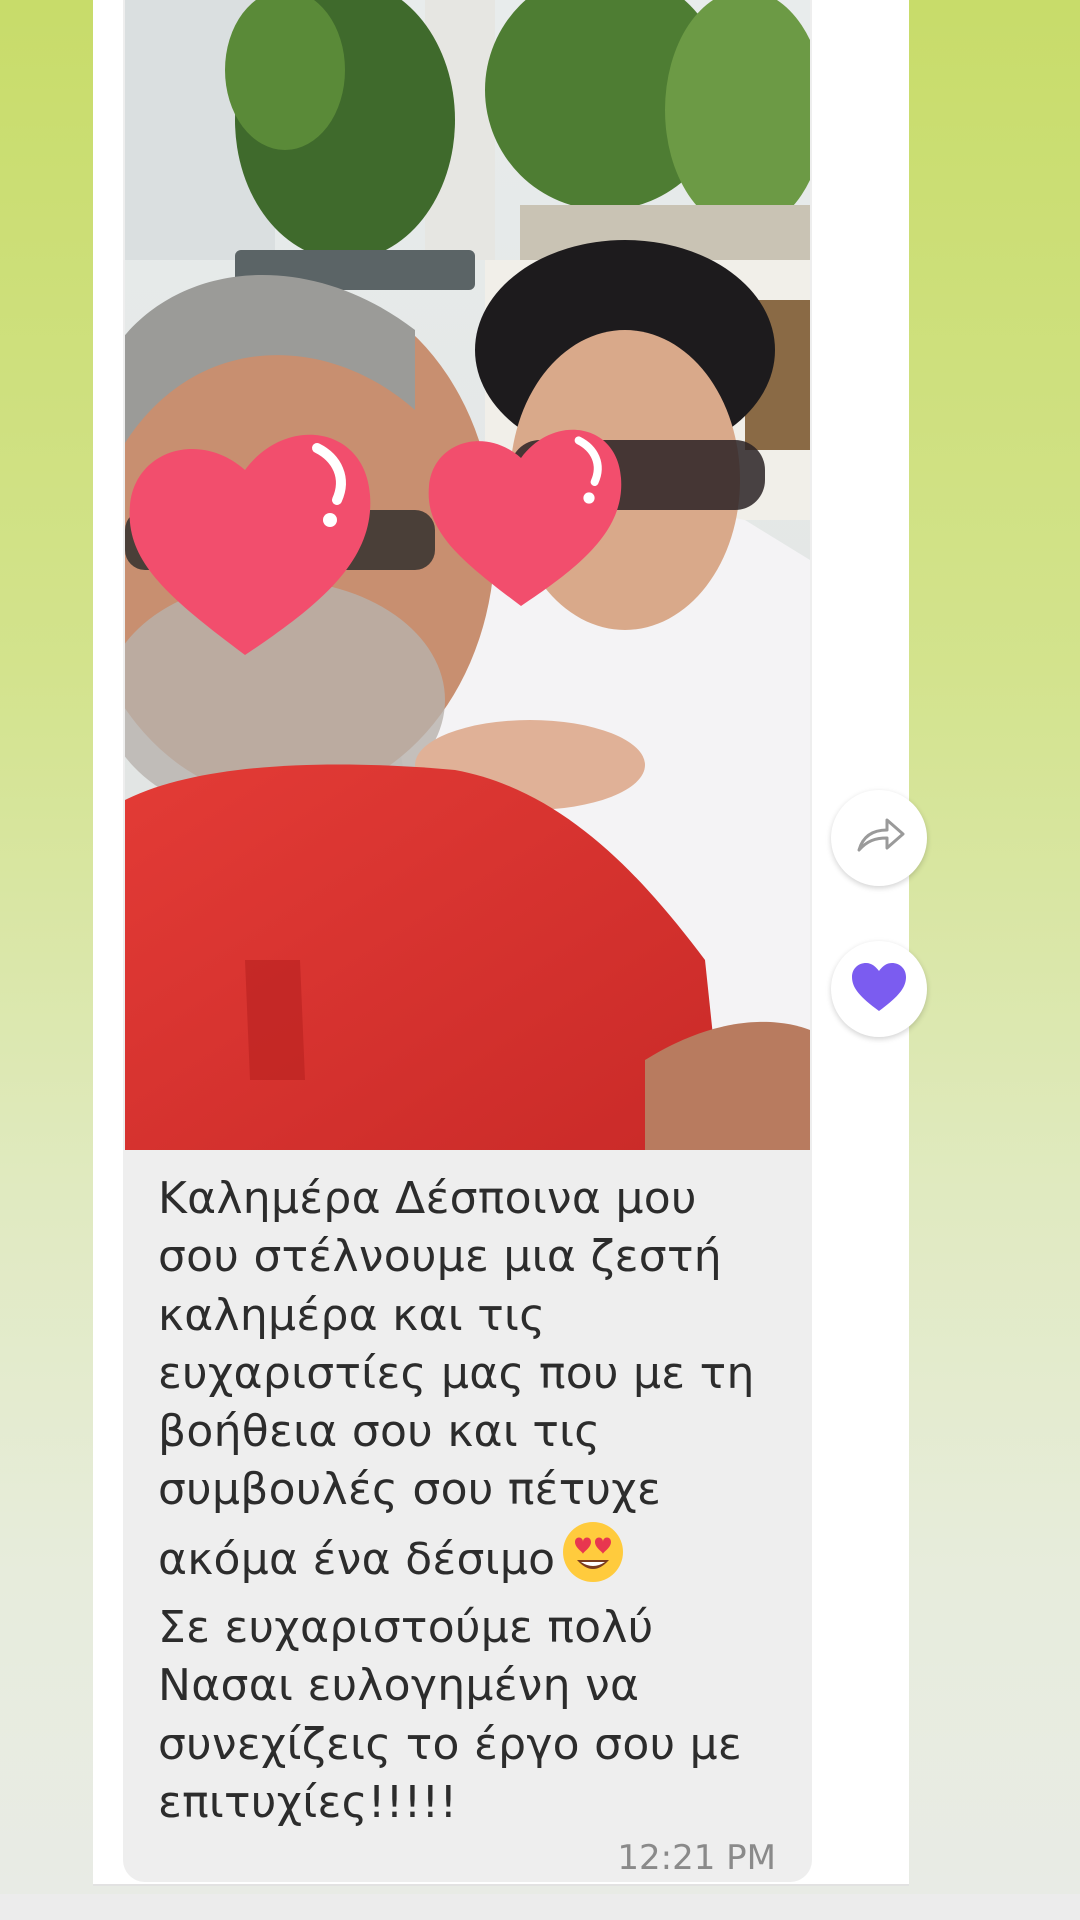 Image resolution: width=1080 pixels, height=1920 pixels. I want to click on heart-icon, so click(879, 989).